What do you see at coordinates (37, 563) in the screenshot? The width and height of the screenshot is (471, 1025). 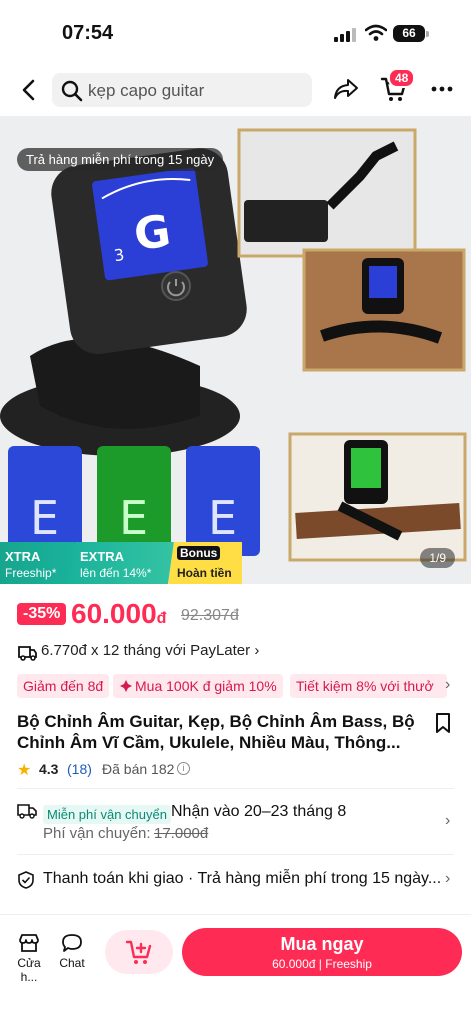 I see `xtra-freeship-badge: XTRA Freeship*` at bounding box center [37, 563].